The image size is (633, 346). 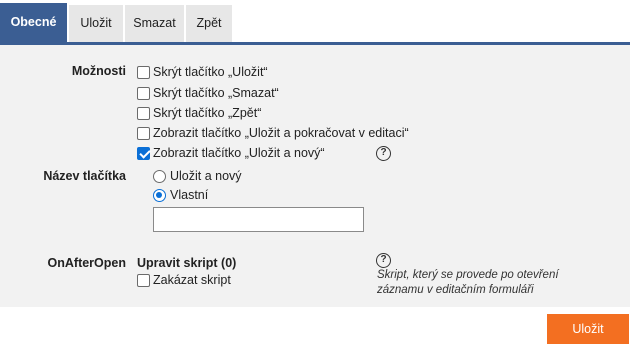 I want to click on hide-delete-checkbox: Skrýt tlačítko „Smazat“, so click(x=208, y=93).